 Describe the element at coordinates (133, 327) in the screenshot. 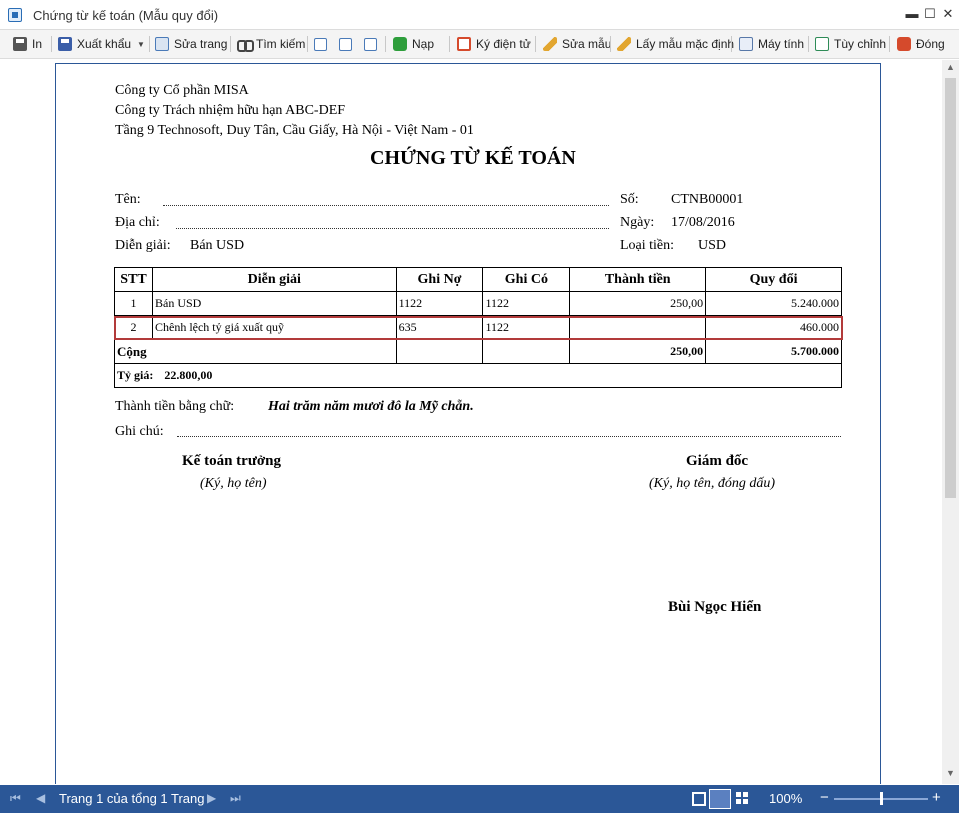

I see `row-stt: 2` at that location.